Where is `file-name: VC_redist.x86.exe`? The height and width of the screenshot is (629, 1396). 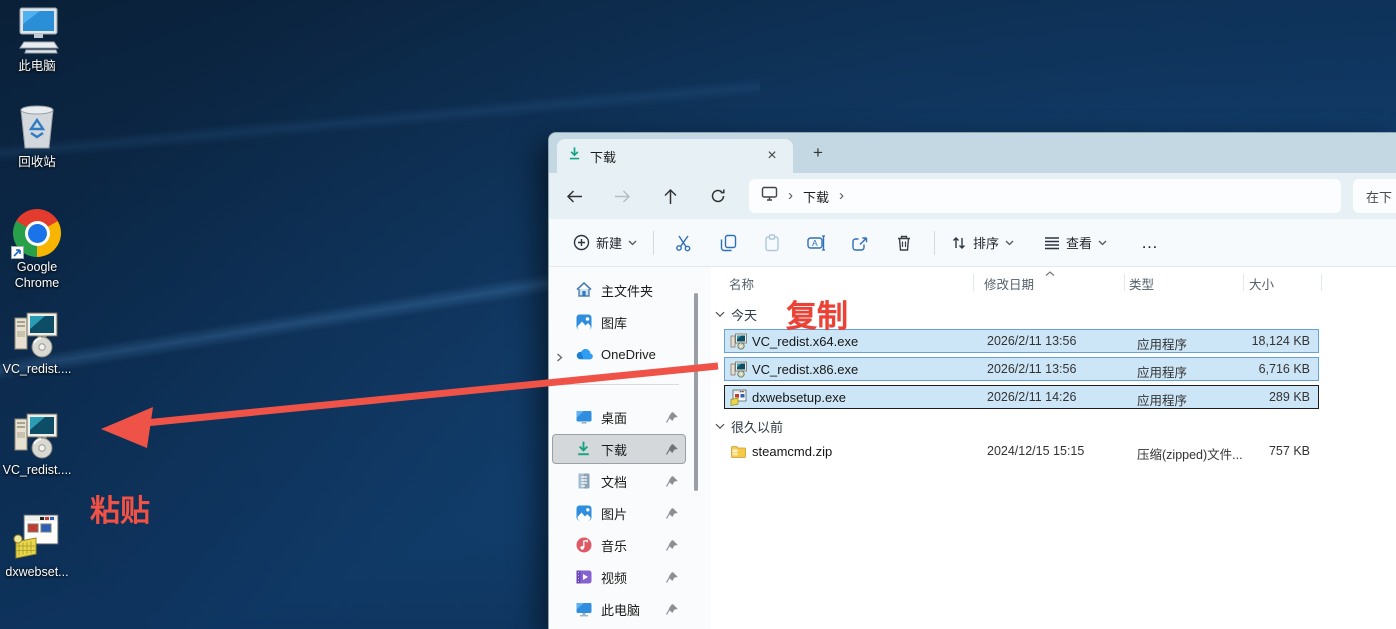 file-name: VC_redist.x86.exe is located at coordinates (805, 369).